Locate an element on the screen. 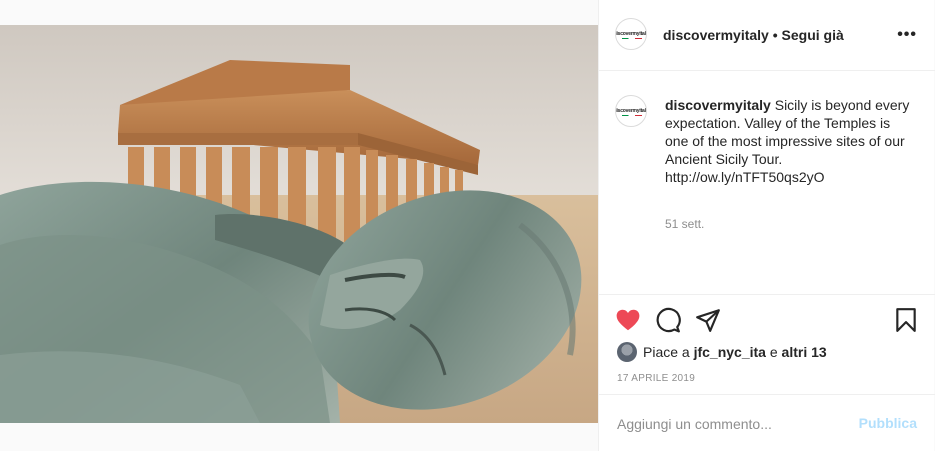 Image resolution: width=935 pixels, height=451 pixels. likes-joiner: e is located at coordinates (773, 352).